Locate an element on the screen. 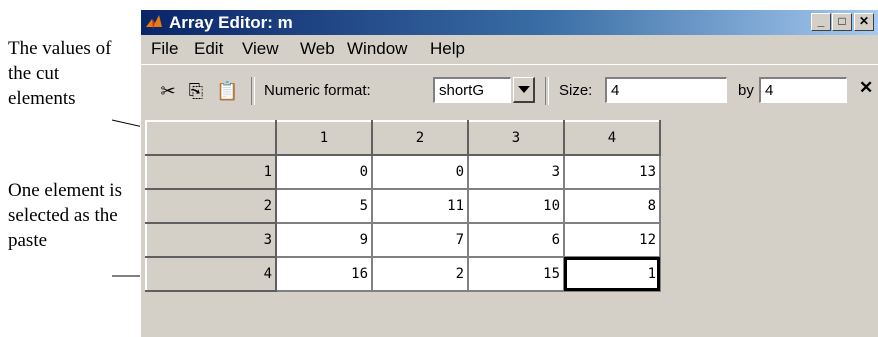 The height and width of the screenshot is (337, 878). menu-window: Window is located at coordinates (377, 49).